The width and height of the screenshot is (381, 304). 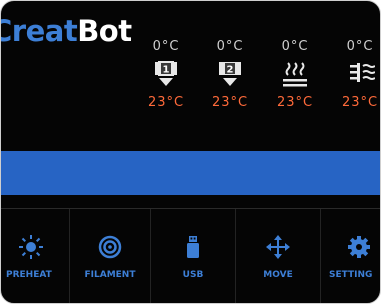 I want to click on temp-extruder-1: 0°C 1 23°C, so click(x=166, y=75).